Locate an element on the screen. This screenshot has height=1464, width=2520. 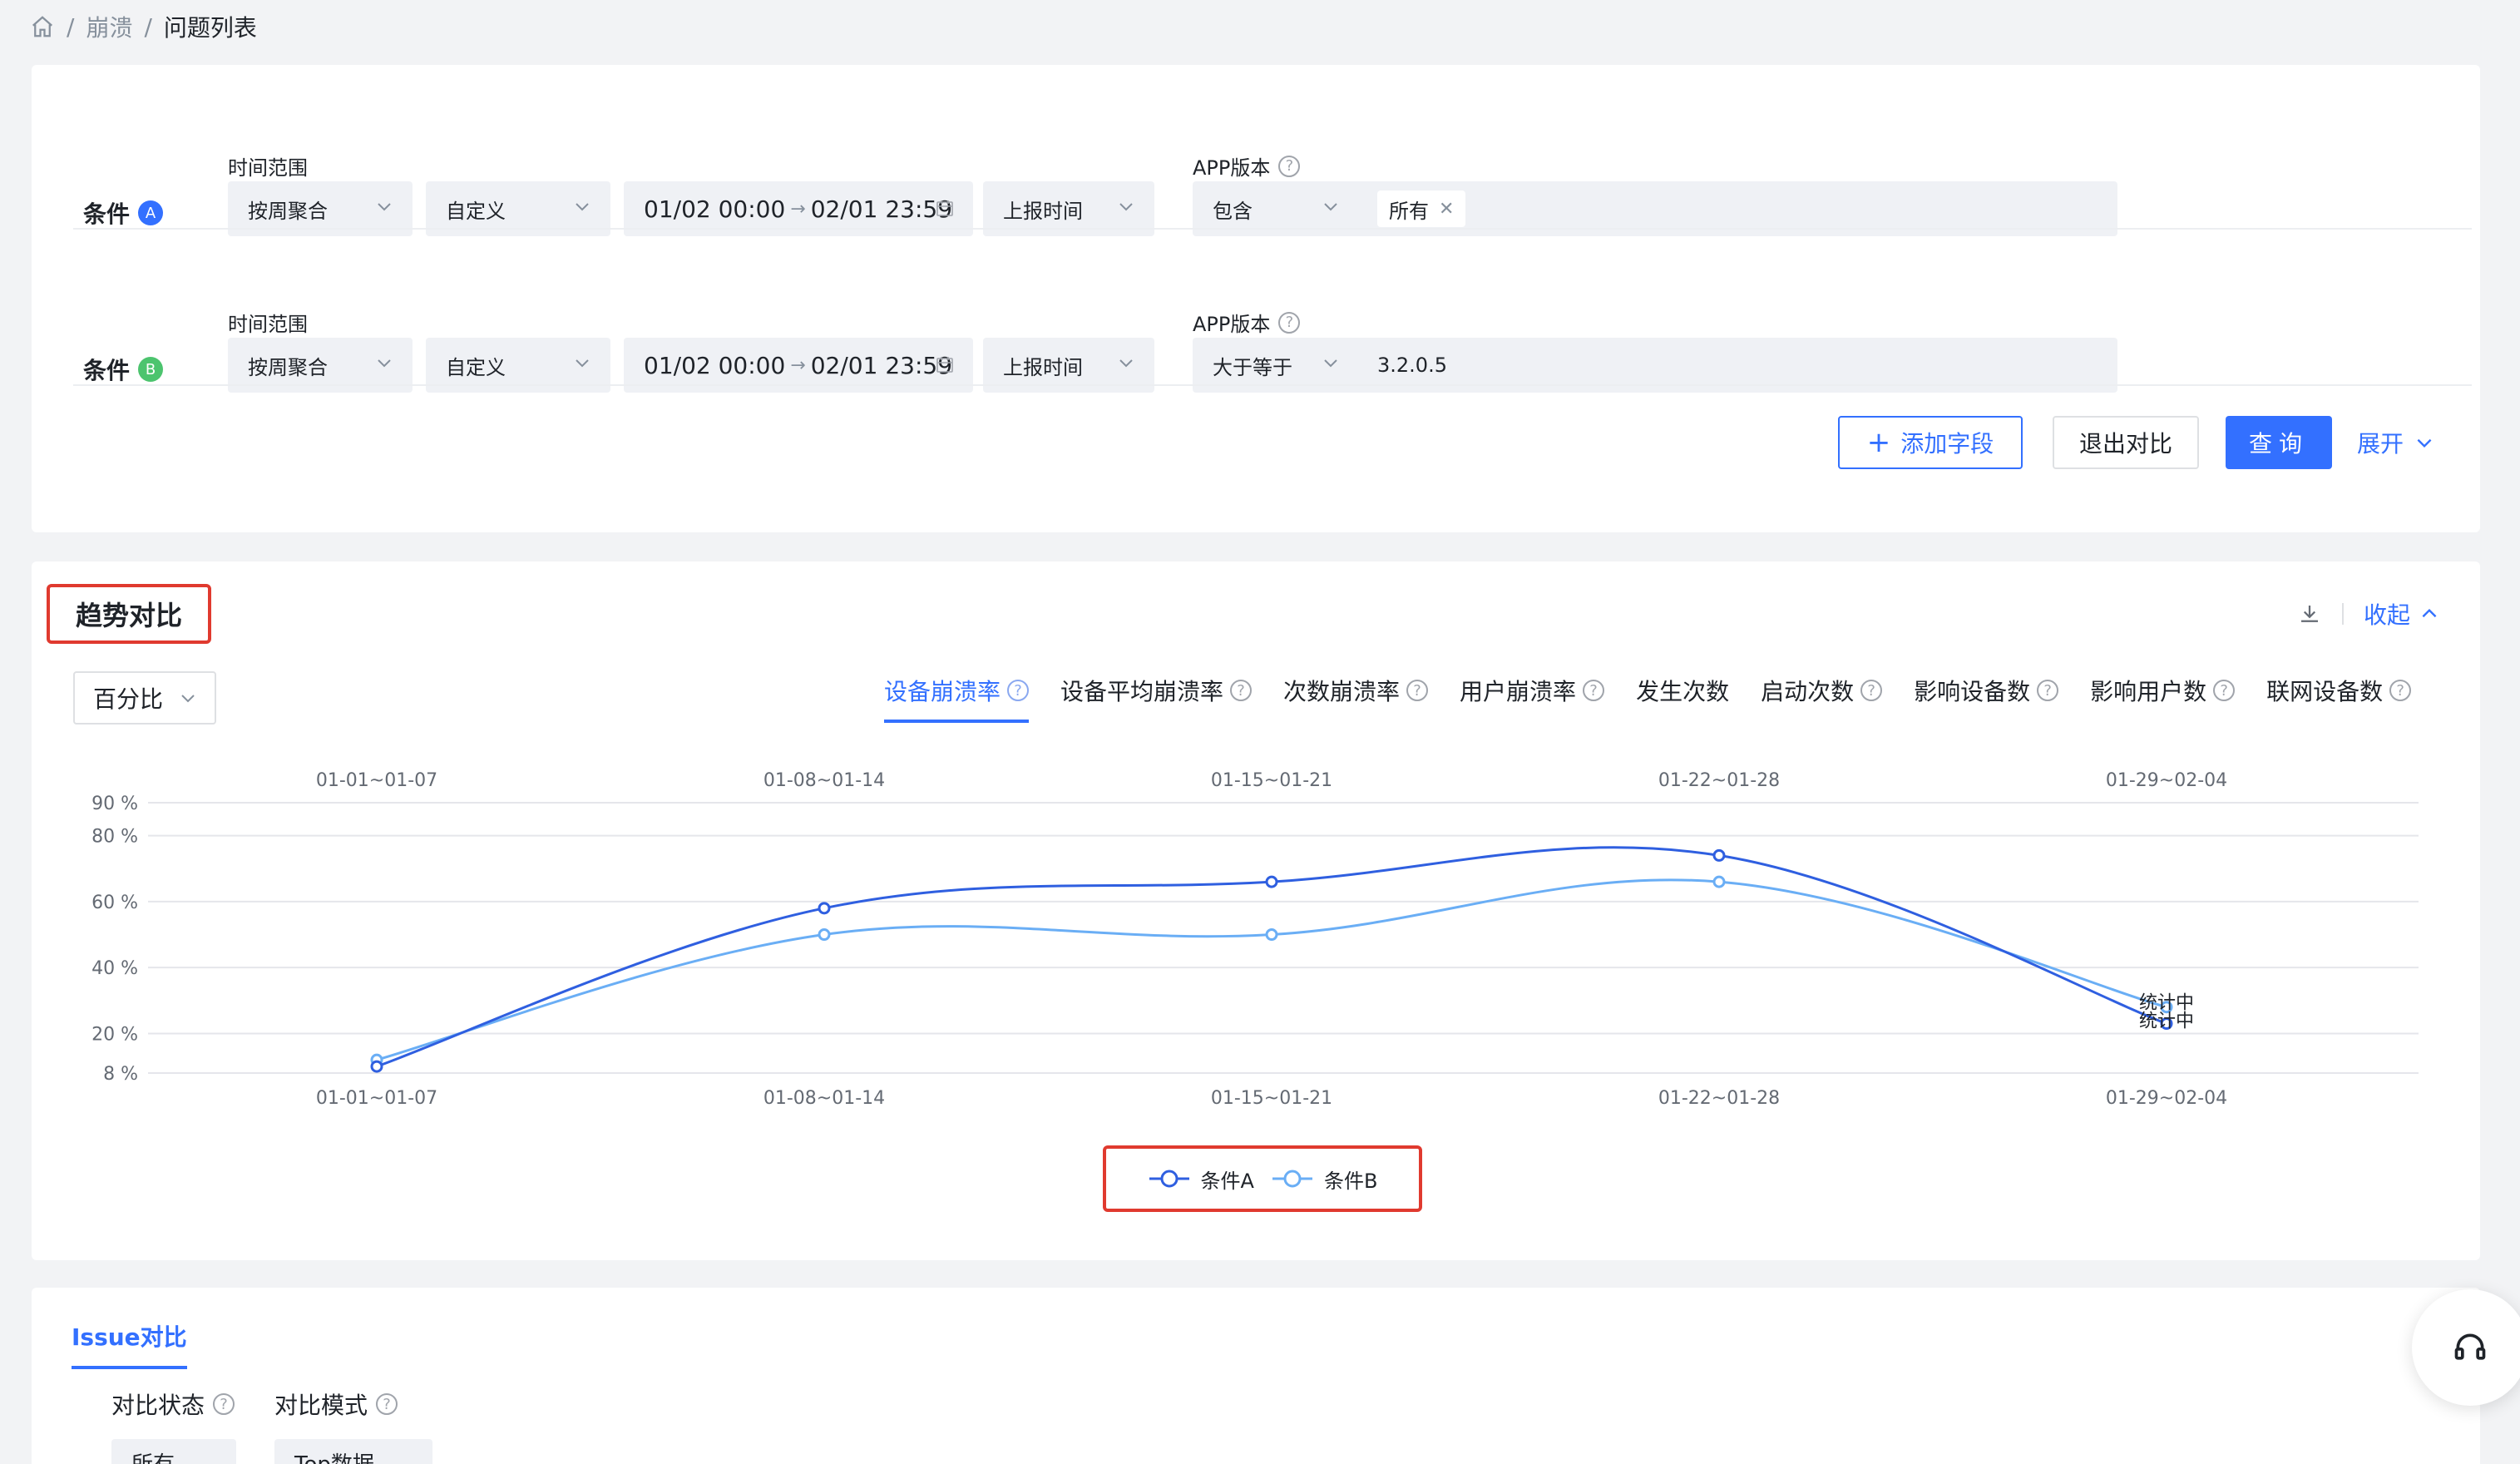
compare-mode-label: 对比模式? is located at coordinates (336, 1404).